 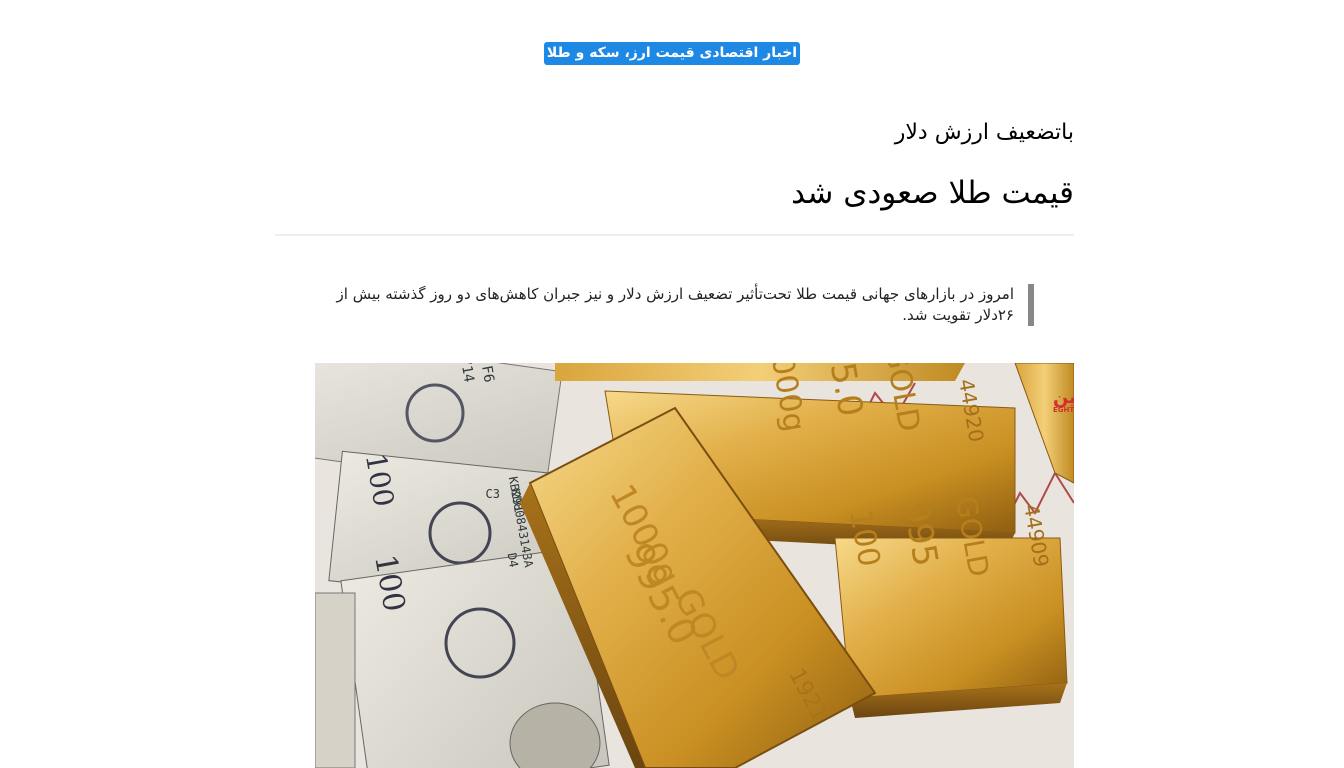 I want to click on title-divider, so click(x=674, y=235).